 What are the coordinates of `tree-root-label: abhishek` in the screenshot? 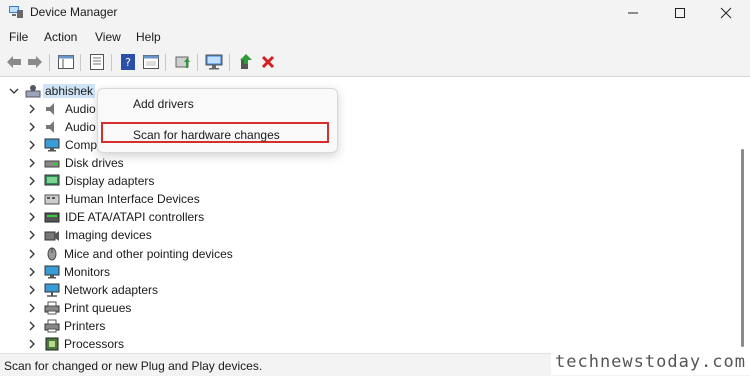 It's located at (69, 91).